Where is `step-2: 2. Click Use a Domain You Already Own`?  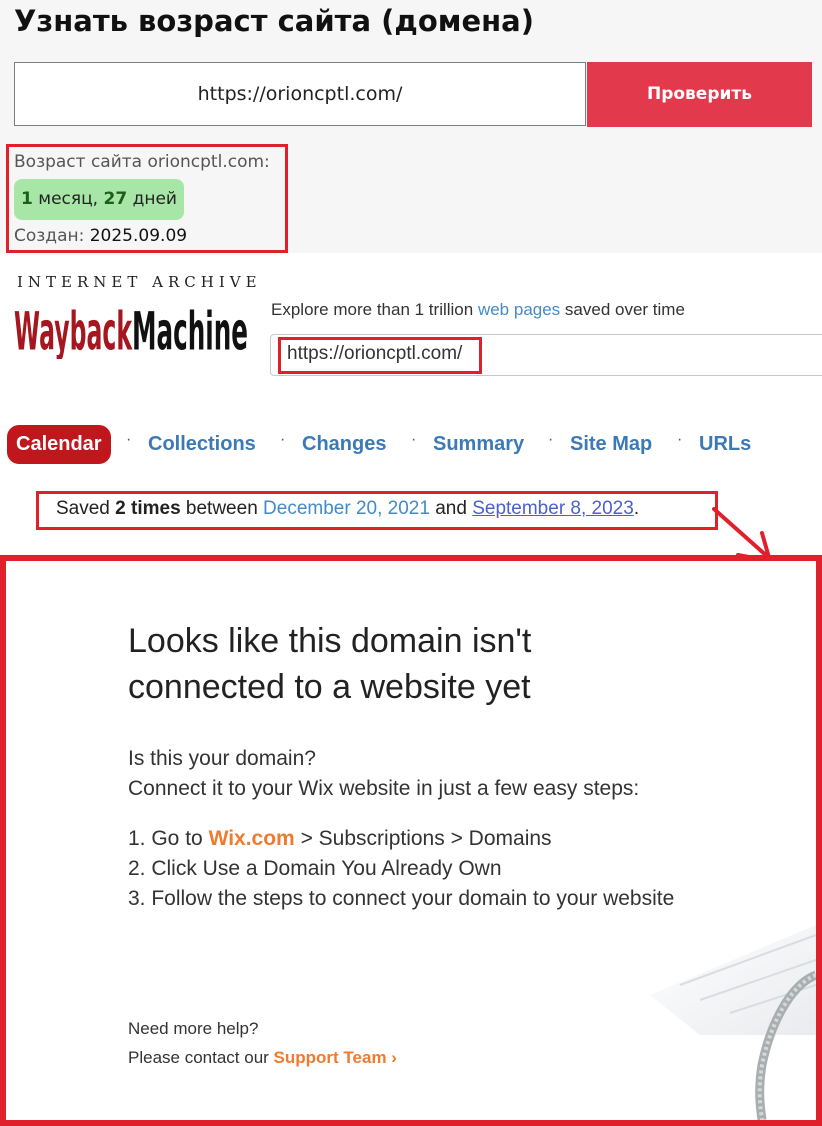
step-2: 2. Click Use a Domain You Already Own is located at coordinates (315, 868).